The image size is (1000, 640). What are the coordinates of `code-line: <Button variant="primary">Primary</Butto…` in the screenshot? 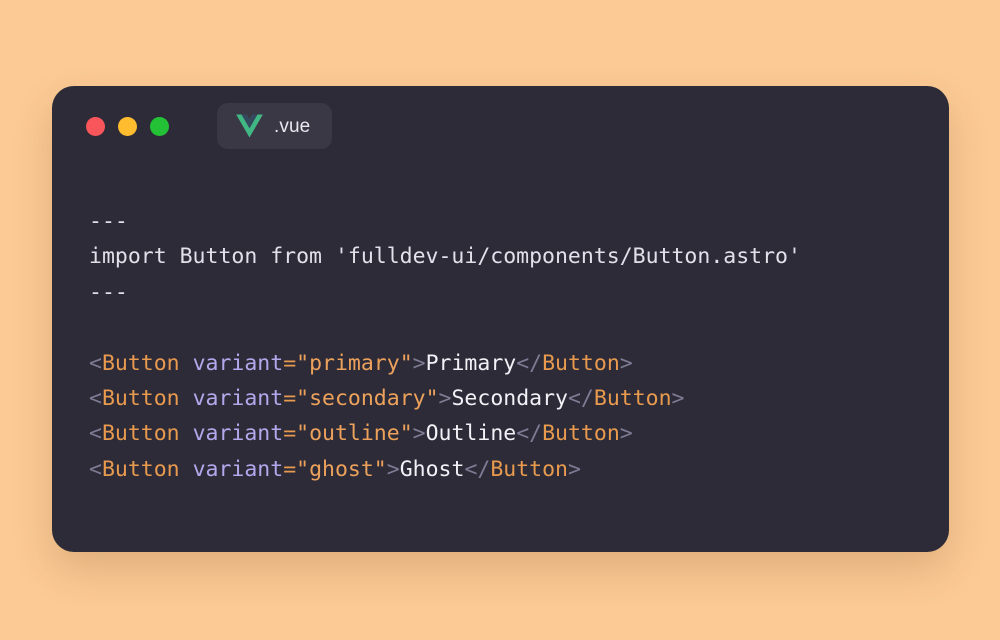 It's located at (510, 363).